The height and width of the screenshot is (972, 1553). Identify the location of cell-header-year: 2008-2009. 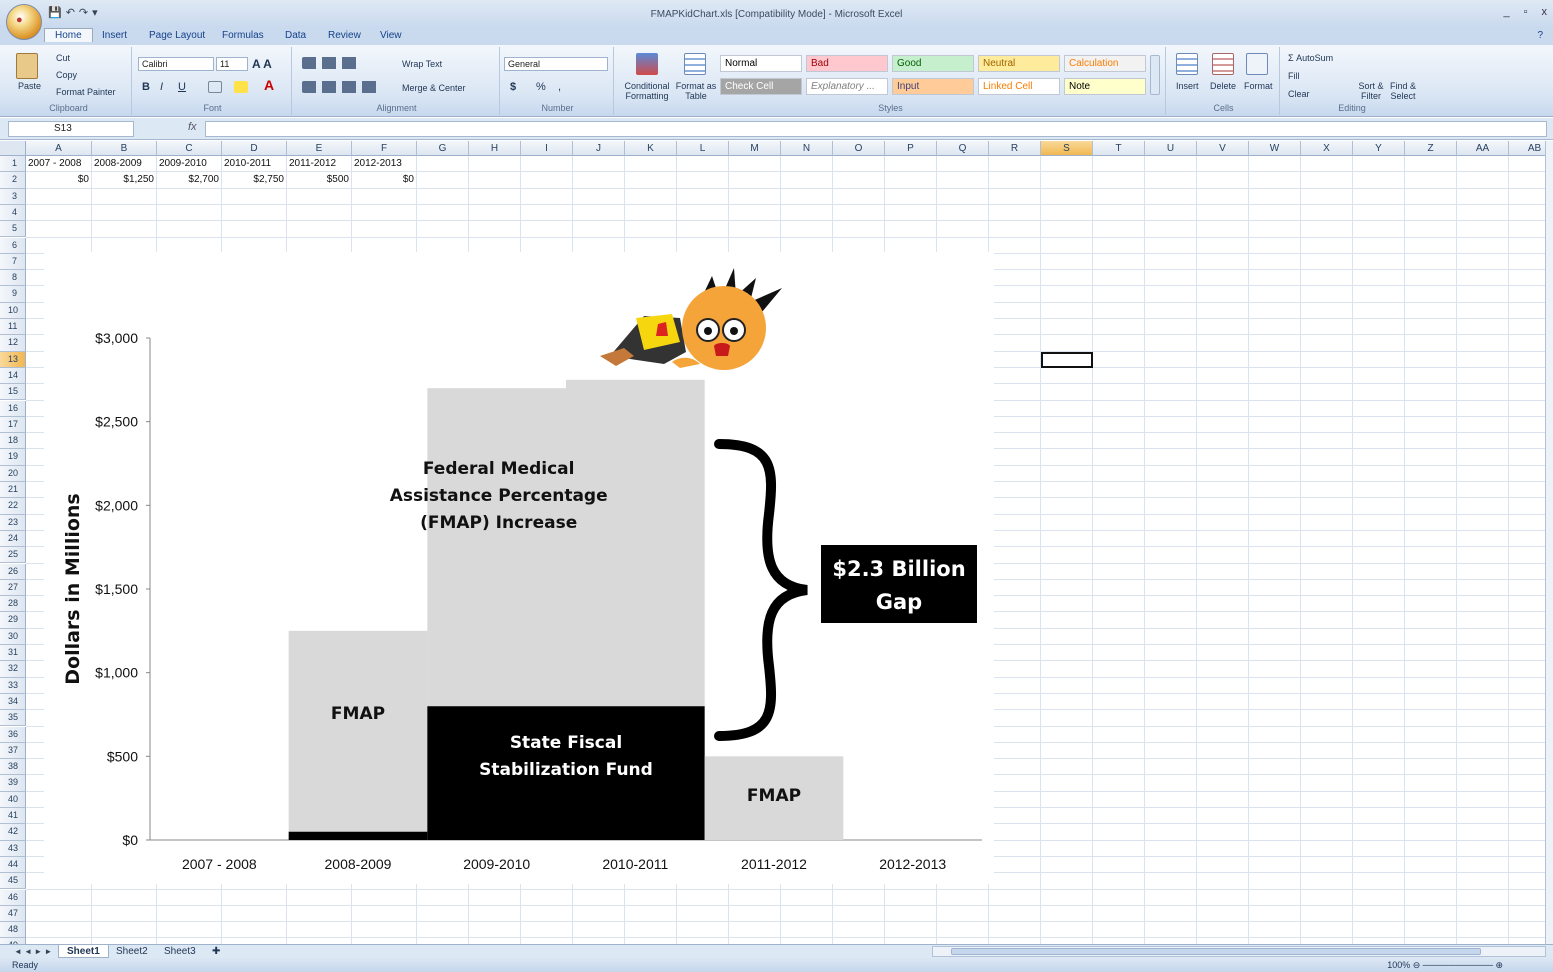
(118, 164).